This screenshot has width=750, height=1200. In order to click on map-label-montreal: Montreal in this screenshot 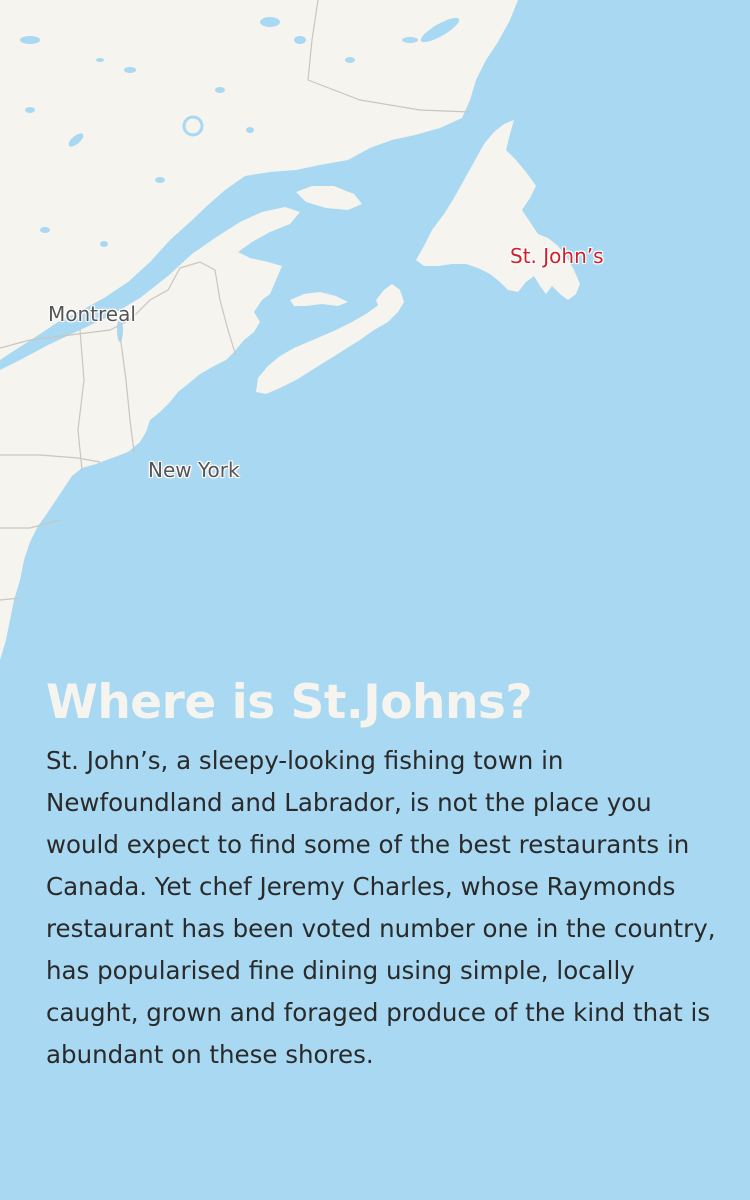, I will do `click(92, 314)`.